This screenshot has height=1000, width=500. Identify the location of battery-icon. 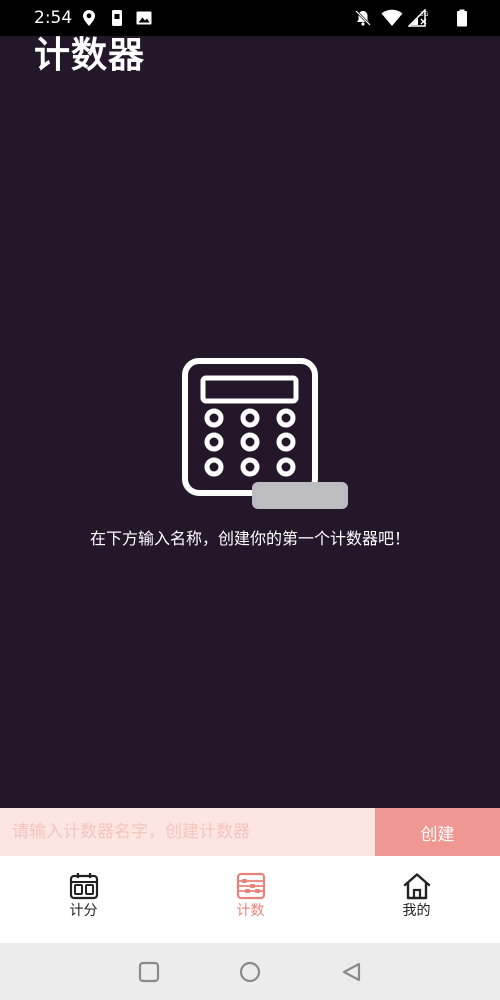
(462, 18).